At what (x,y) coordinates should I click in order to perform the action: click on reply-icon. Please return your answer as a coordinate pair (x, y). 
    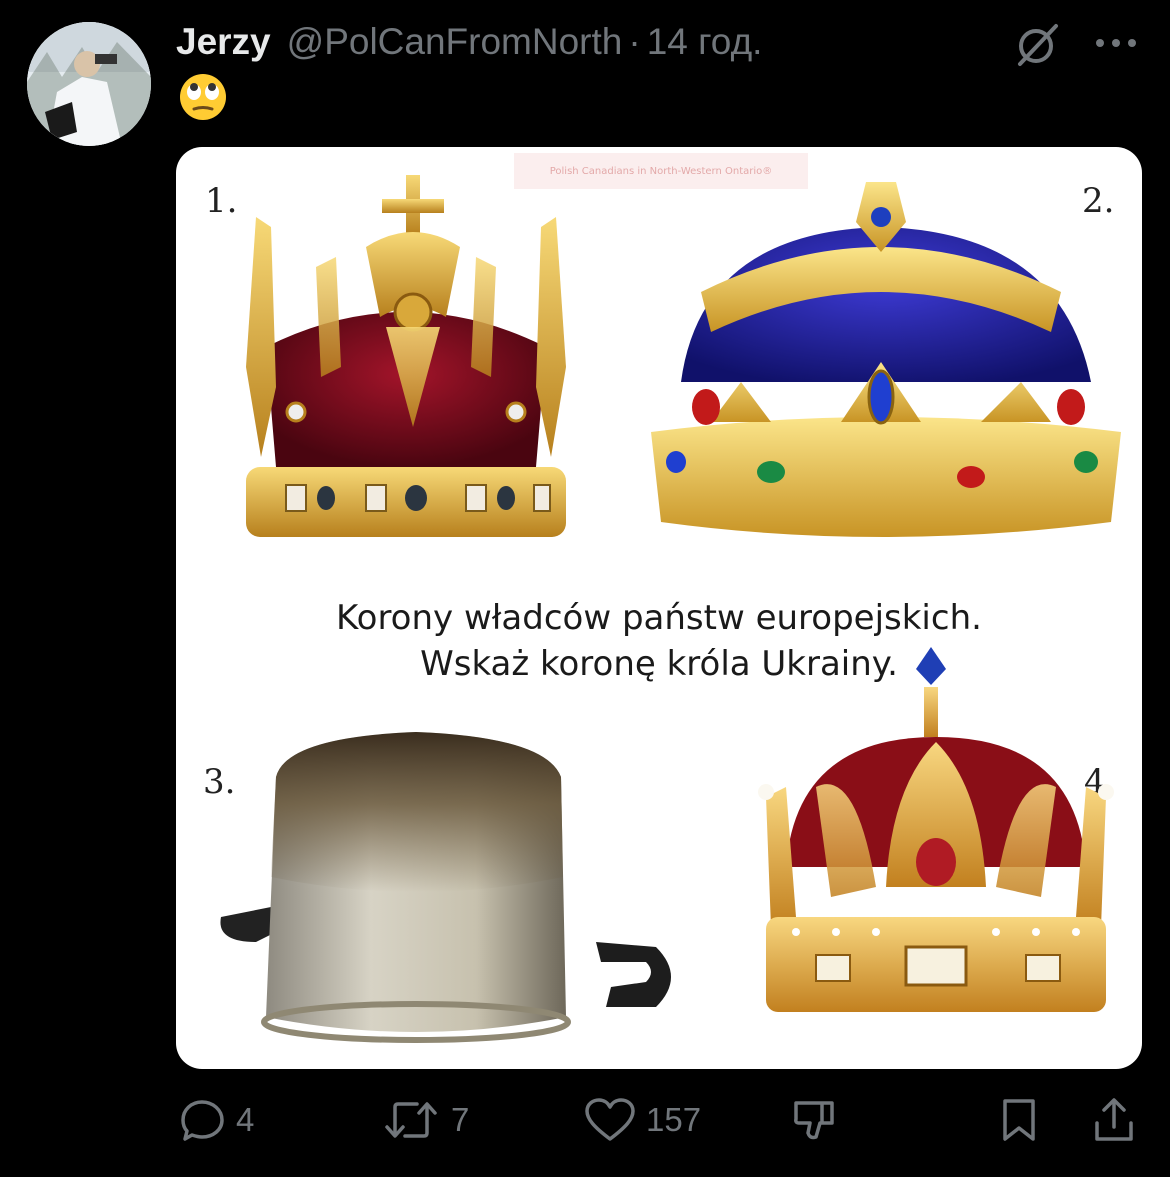
    Looking at the image, I should click on (202, 1120).